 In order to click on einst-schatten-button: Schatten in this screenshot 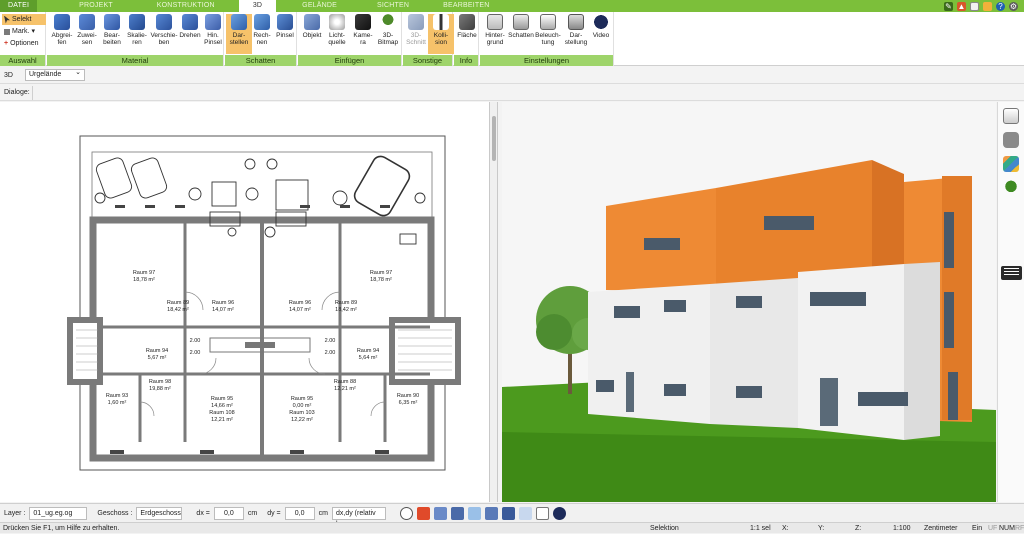, I will do `click(521, 34)`.